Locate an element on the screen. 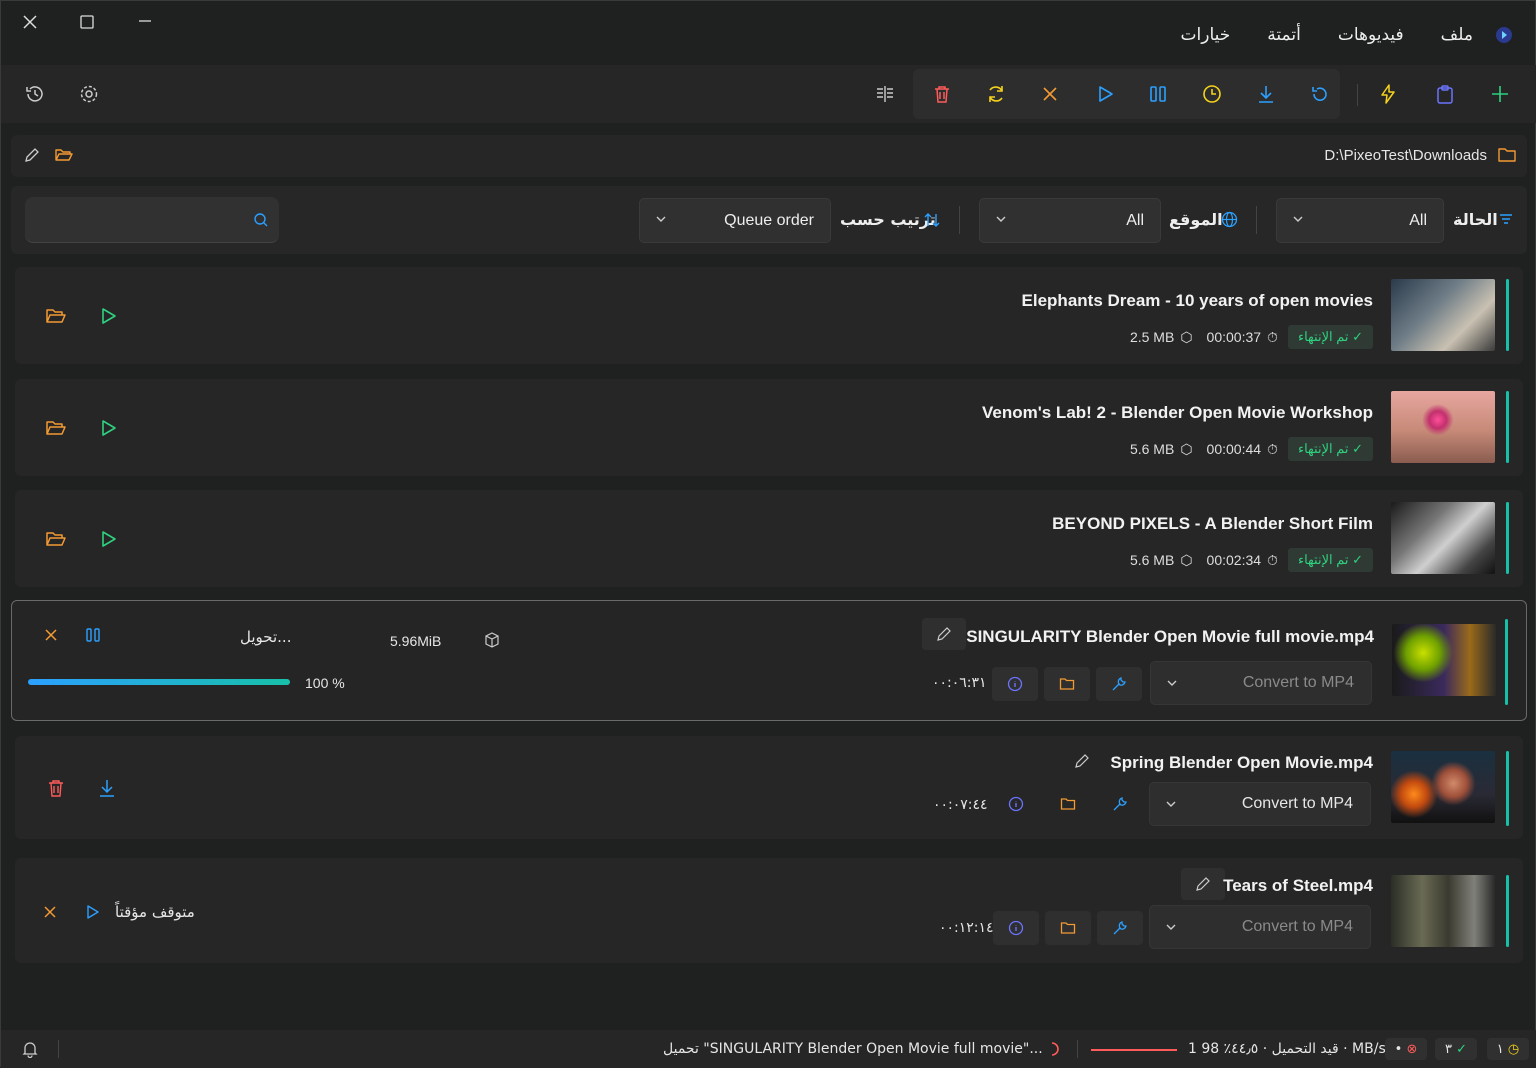 This screenshot has height=1068, width=1536. history-icon is located at coordinates (34, 94).